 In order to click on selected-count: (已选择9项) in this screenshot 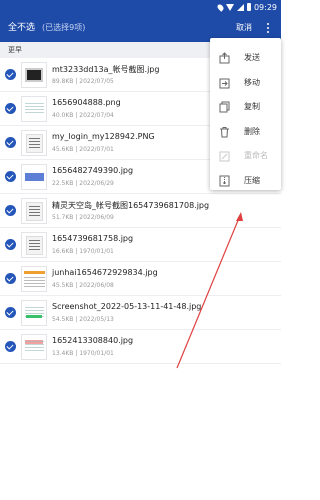, I will do `click(64, 27)`.